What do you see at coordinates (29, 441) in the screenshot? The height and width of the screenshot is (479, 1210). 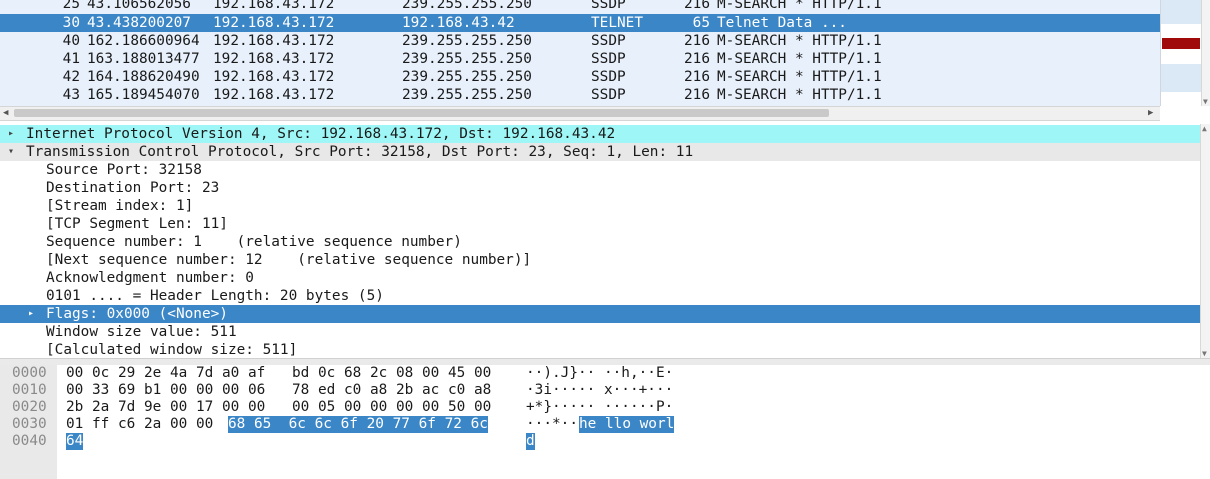 I see `hex-offset: 0040` at bounding box center [29, 441].